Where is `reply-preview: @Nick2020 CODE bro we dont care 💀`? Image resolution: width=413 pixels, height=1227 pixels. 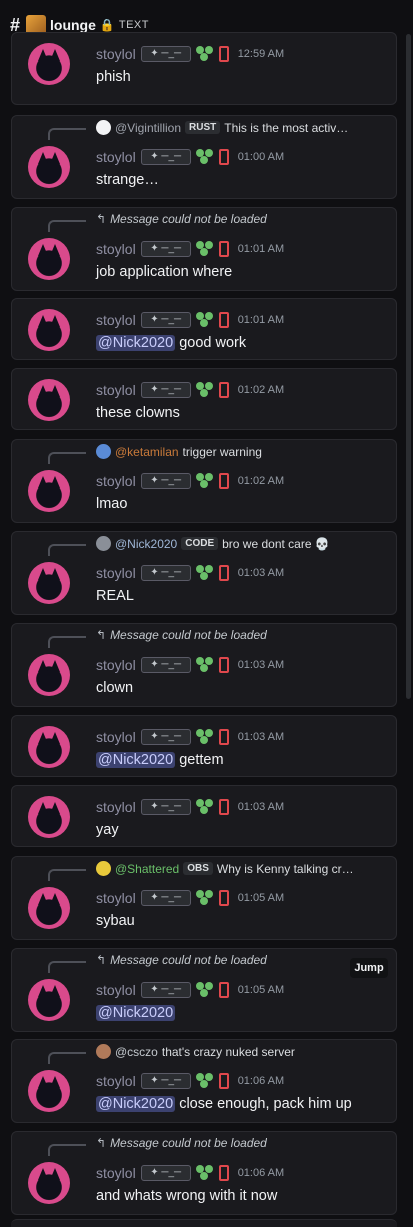 reply-preview: @Nick2020 CODE bro we dont care 💀 is located at coordinates (213, 543).